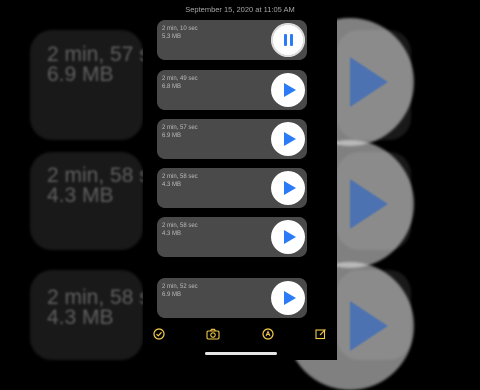 This screenshot has width=480, height=390. Describe the element at coordinates (180, 79) in the screenshot. I see `audio-duration: 2 min, 49 sec` at that location.